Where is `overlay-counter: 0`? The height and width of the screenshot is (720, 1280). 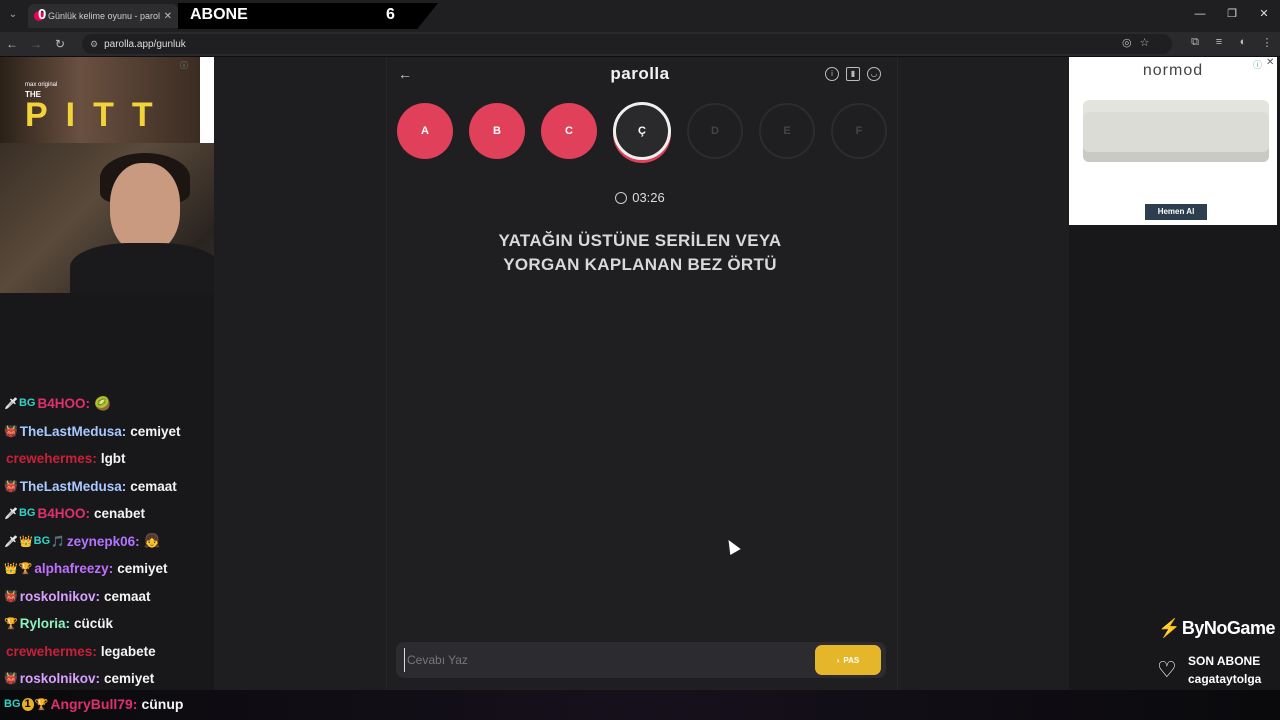 overlay-counter: 0 is located at coordinates (42, 14).